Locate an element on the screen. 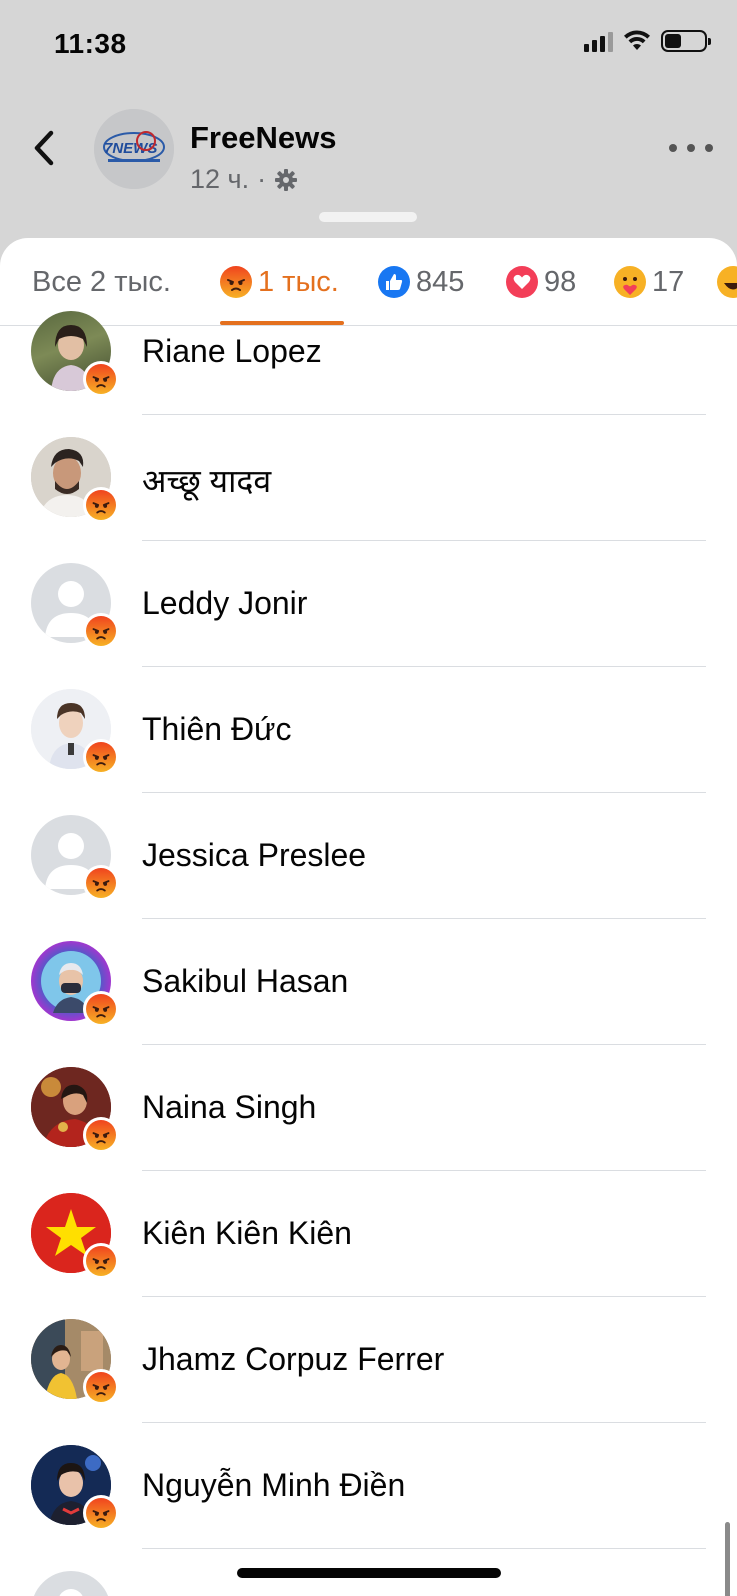 The width and height of the screenshot is (737, 1596). reactor-row: Jessica Preslee is located at coordinates (368, 855).